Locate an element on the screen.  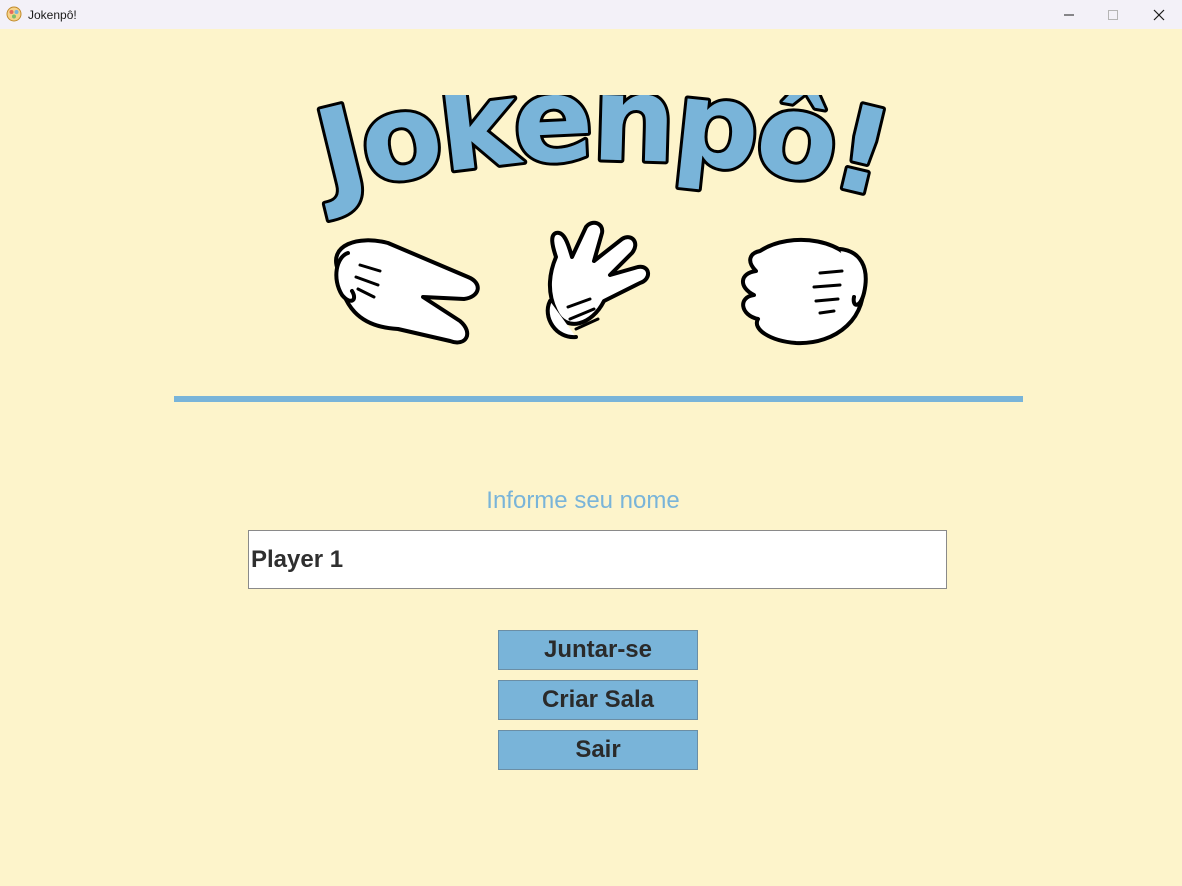
close-icon is located at coordinates (1159, 14).